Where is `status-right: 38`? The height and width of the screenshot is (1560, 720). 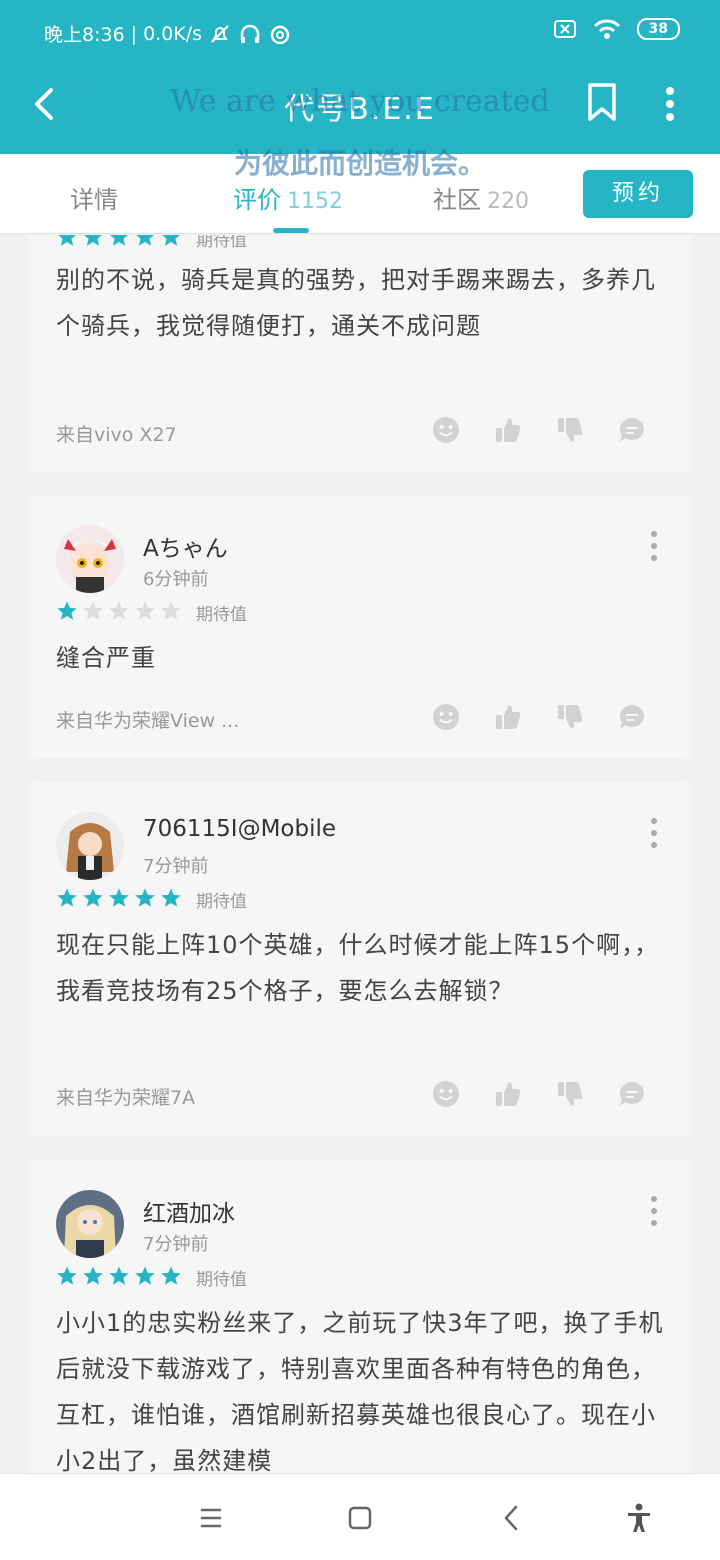
status-right: 38 is located at coordinates (616, 29).